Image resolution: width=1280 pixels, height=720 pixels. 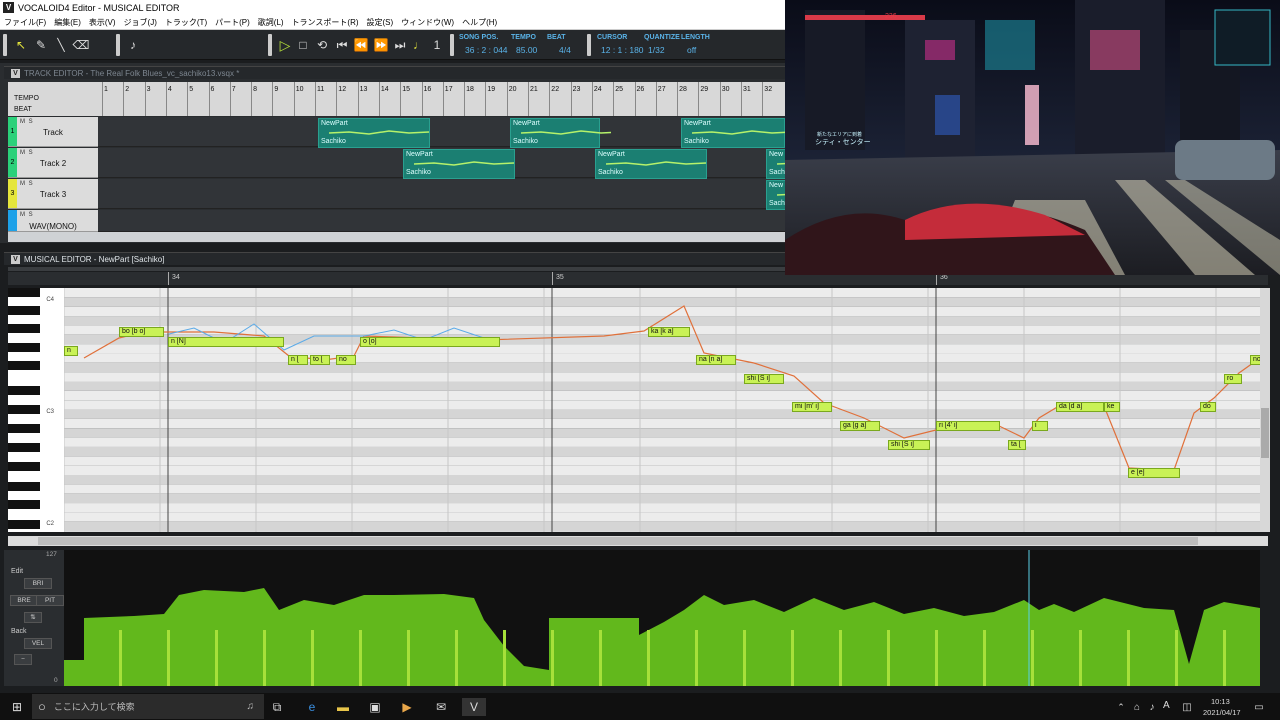 I want to click on note: o [o], so click(x=430, y=341).